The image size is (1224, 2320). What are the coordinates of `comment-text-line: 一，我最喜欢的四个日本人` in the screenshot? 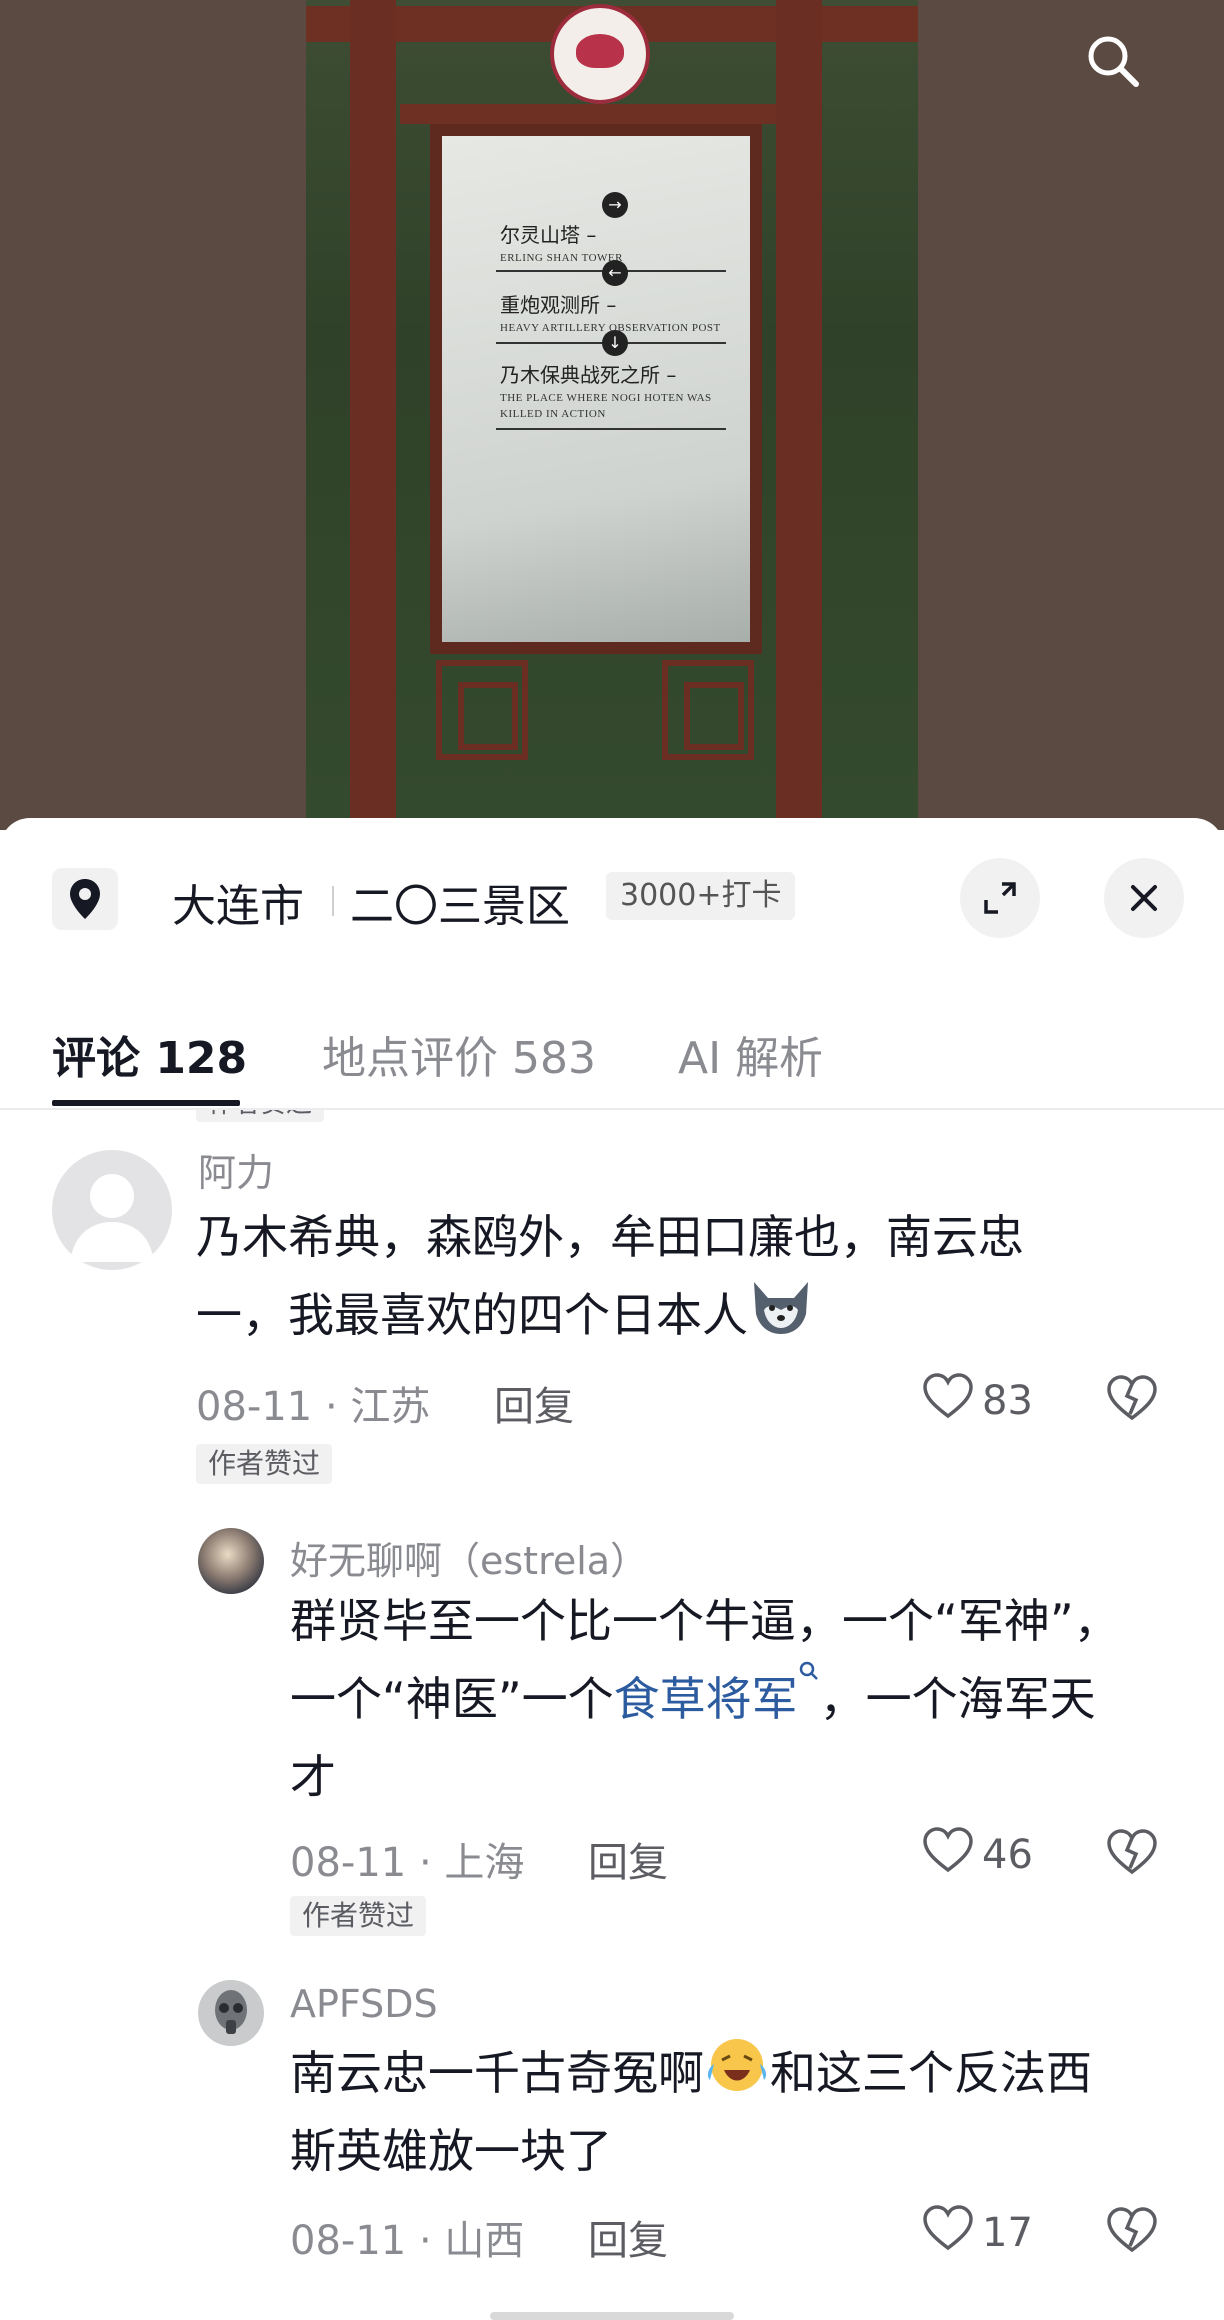 It's located at (505, 1318).